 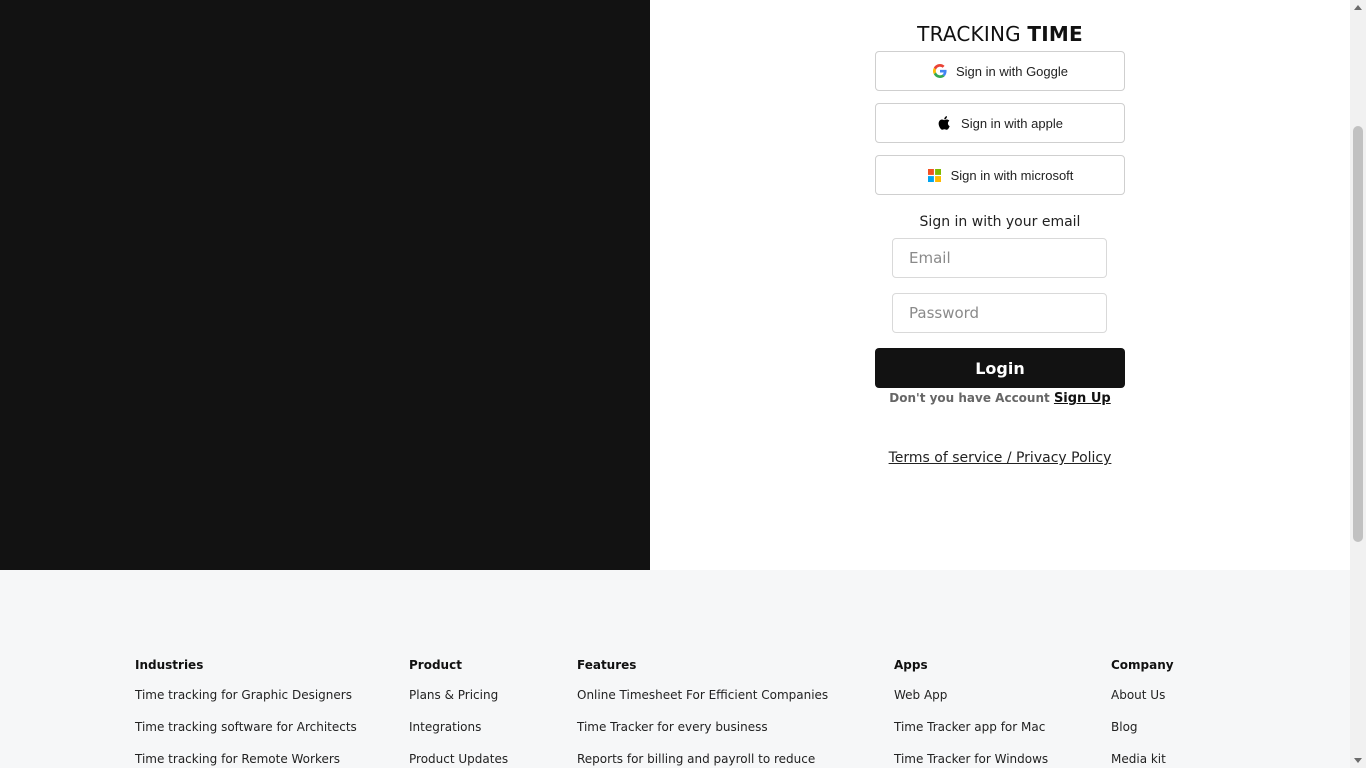 I want to click on apple-logo-icon, so click(x=945, y=123).